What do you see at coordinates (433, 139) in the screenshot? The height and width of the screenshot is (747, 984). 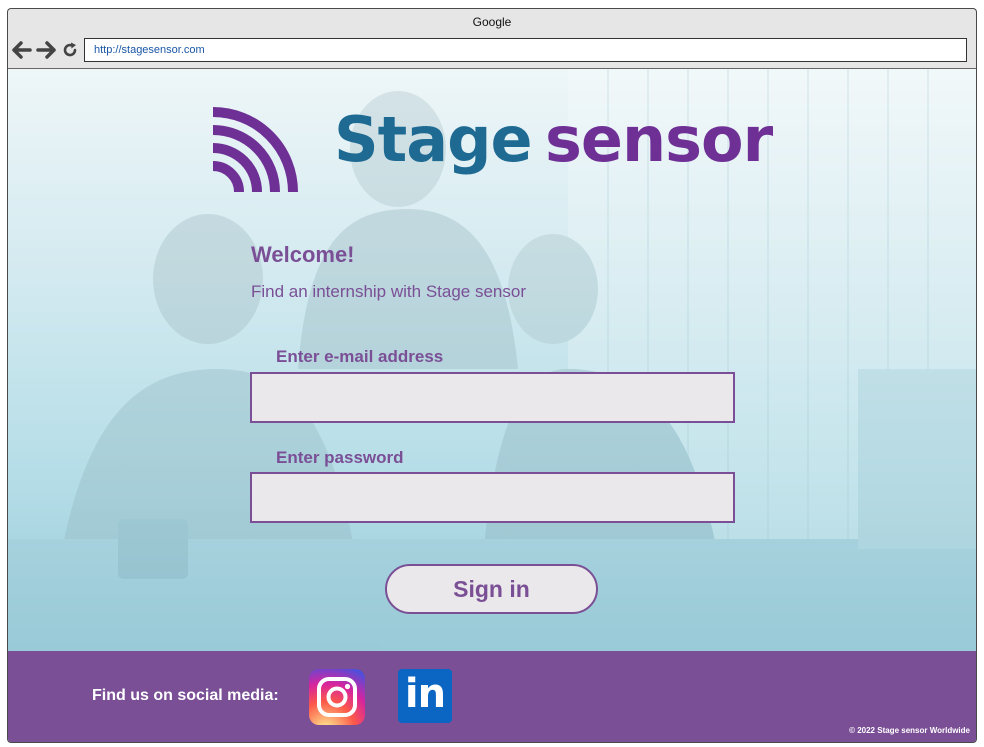 I see `brand-name-stage: Stage` at bounding box center [433, 139].